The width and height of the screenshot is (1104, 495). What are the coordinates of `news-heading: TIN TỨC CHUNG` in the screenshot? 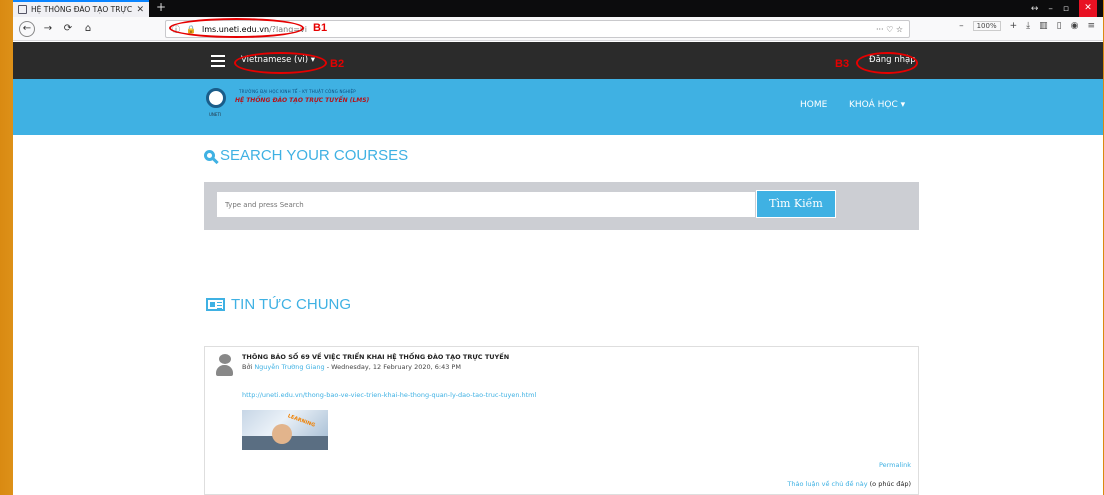 It's located at (291, 304).